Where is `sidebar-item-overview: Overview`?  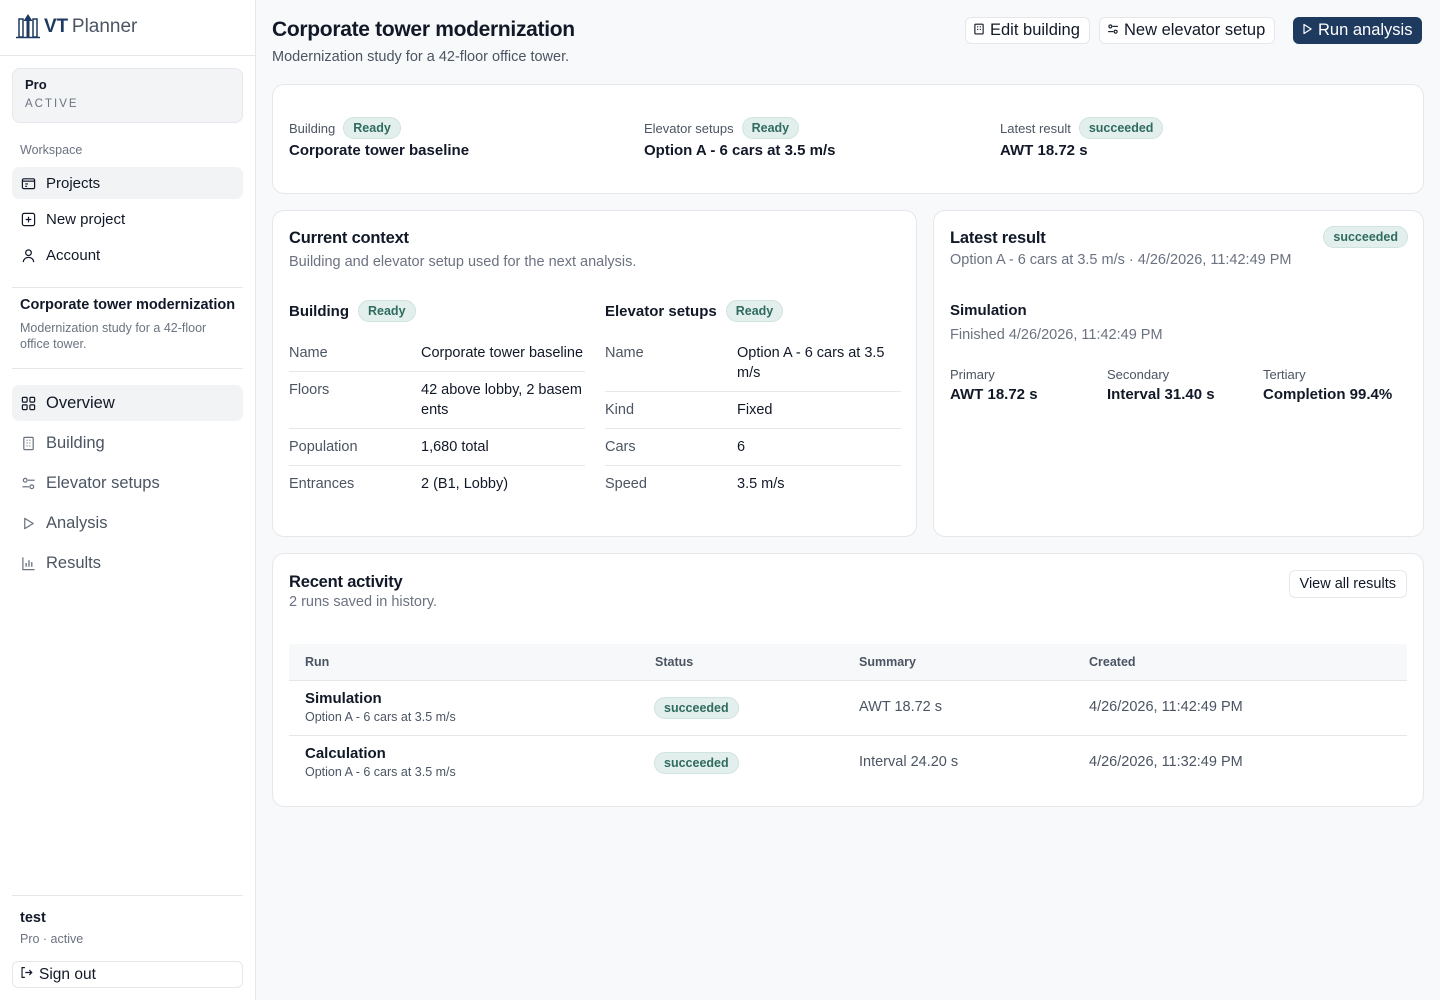 sidebar-item-overview: Overview is located at coordinates (127, 403).